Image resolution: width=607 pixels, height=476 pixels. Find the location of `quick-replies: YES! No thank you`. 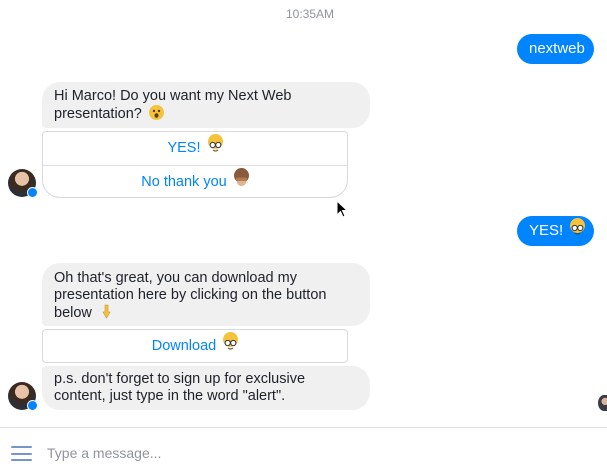

quick-replies: YES! No thank you is located at coordinates (195, 164).